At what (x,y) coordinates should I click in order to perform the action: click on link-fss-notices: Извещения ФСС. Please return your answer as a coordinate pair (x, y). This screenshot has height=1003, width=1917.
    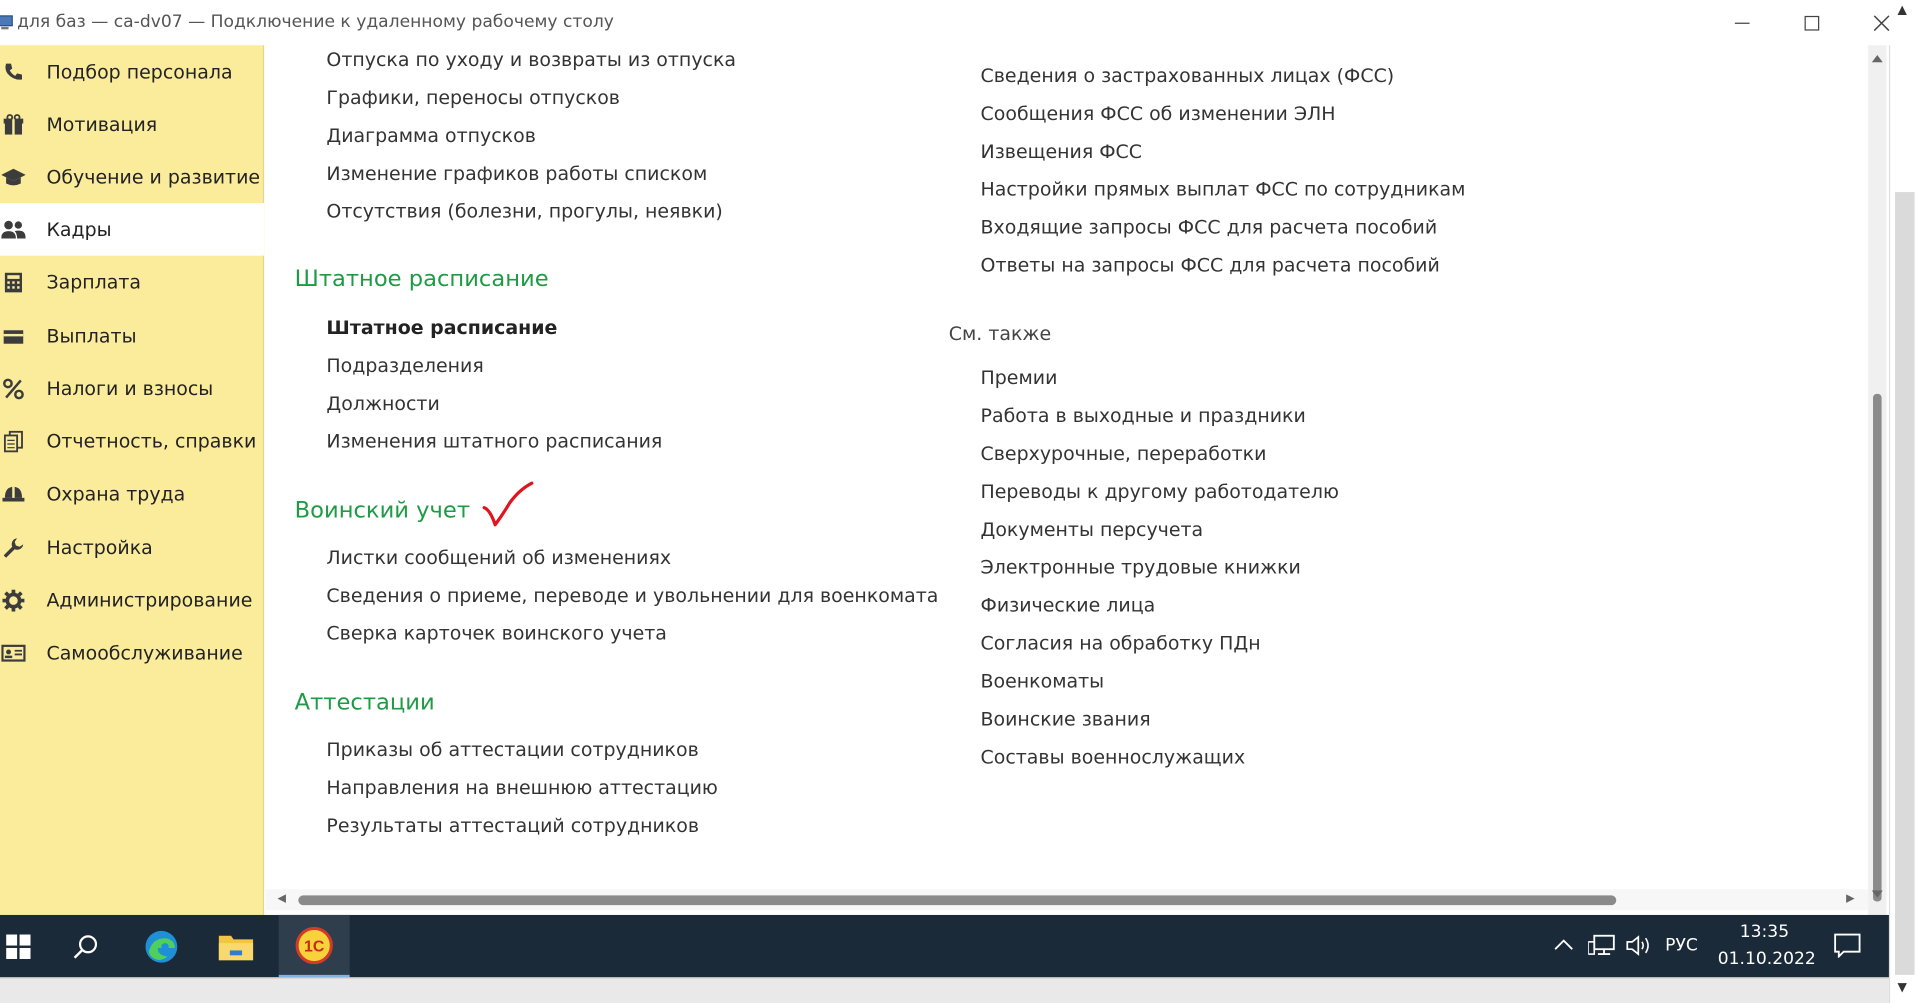
    Looking at the image, I should click on (1061, 152).